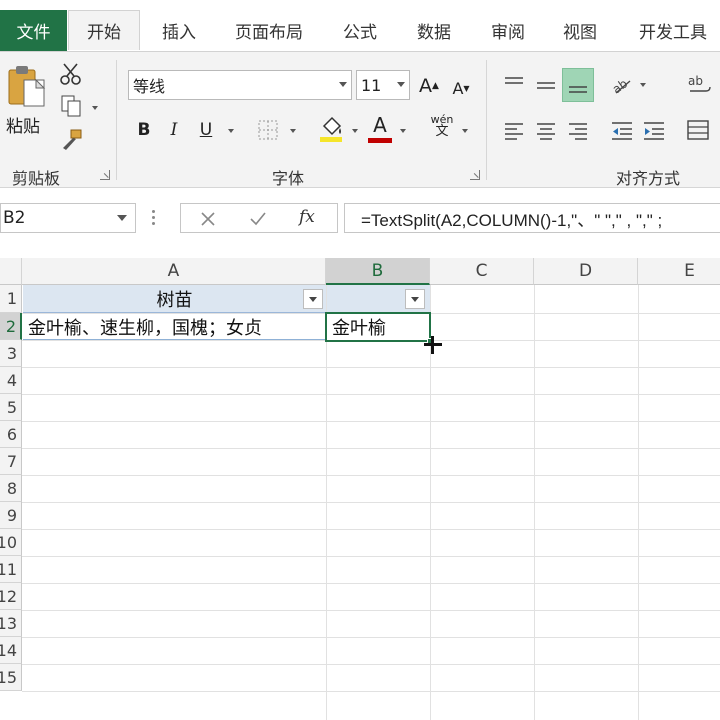 This screenshot has height=720, width=720. I want to click on row-header-9: 9, so click(11, 515).